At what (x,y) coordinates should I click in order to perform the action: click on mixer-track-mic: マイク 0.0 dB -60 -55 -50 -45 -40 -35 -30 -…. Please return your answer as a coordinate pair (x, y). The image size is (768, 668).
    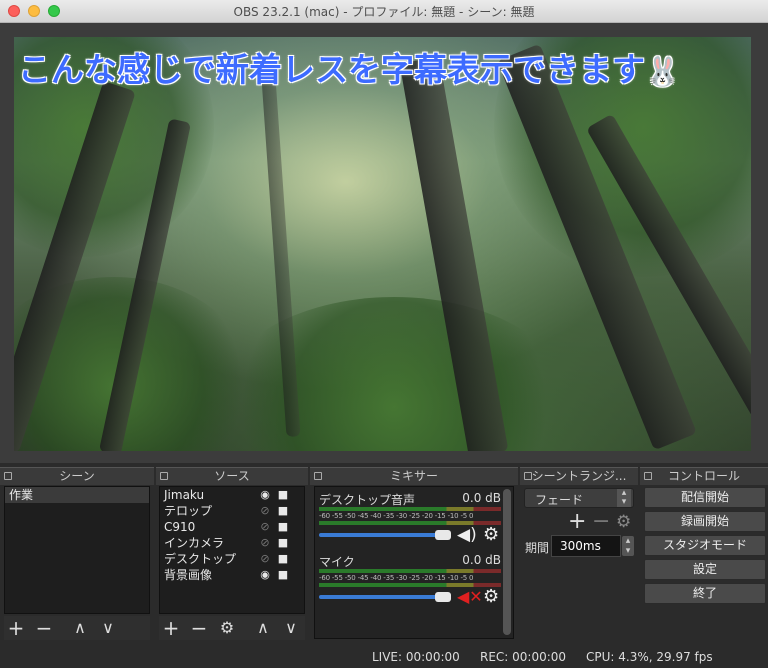
    Looking at the image, I should click on (410, 583).